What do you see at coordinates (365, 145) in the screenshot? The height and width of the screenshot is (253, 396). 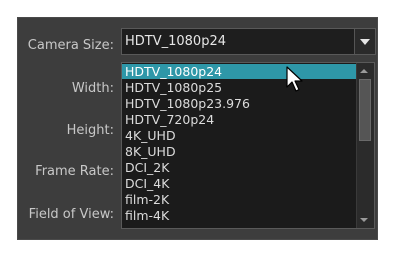 I see `dropdown-scrollbar` at bounding box center [365, 145].